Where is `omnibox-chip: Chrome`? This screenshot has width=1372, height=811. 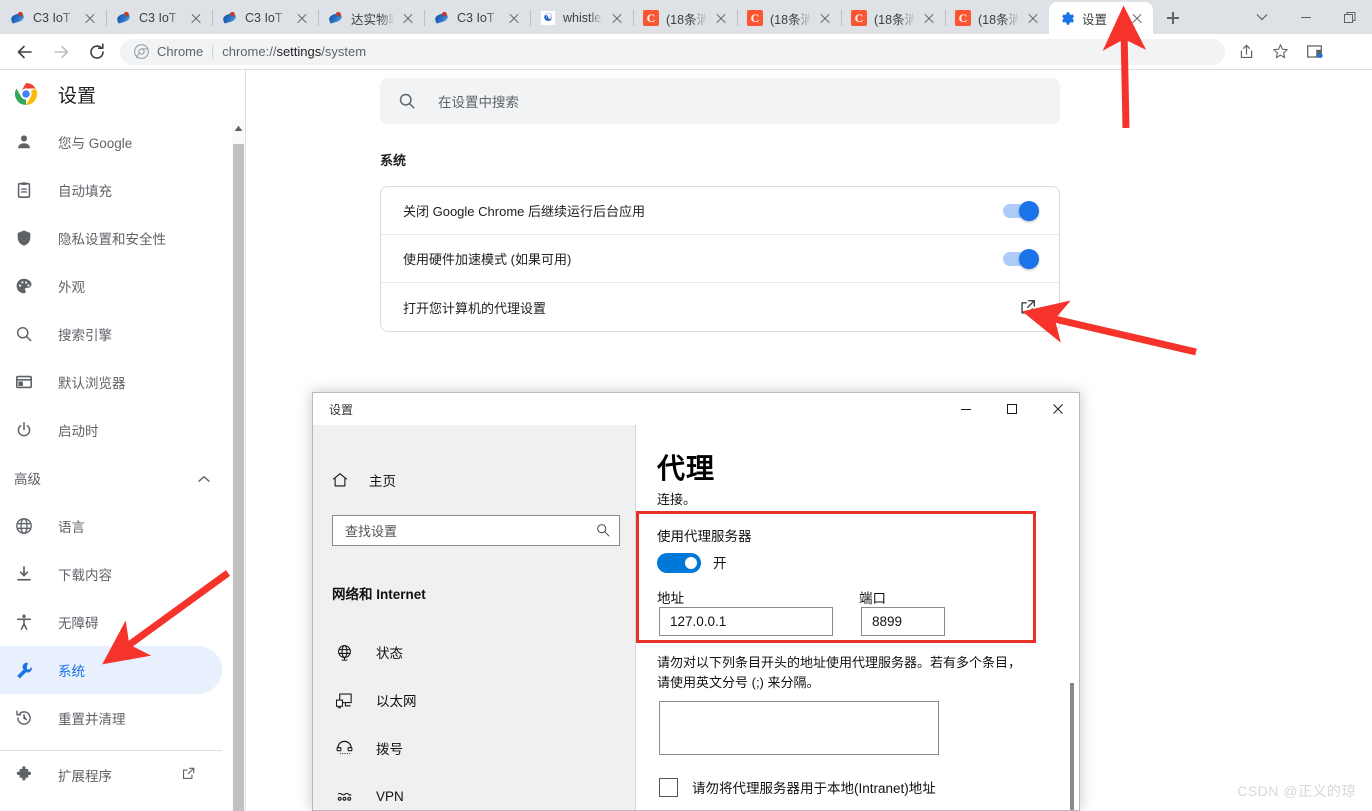
omnibox-chip: Chrome is located at coordinates (180, 51).